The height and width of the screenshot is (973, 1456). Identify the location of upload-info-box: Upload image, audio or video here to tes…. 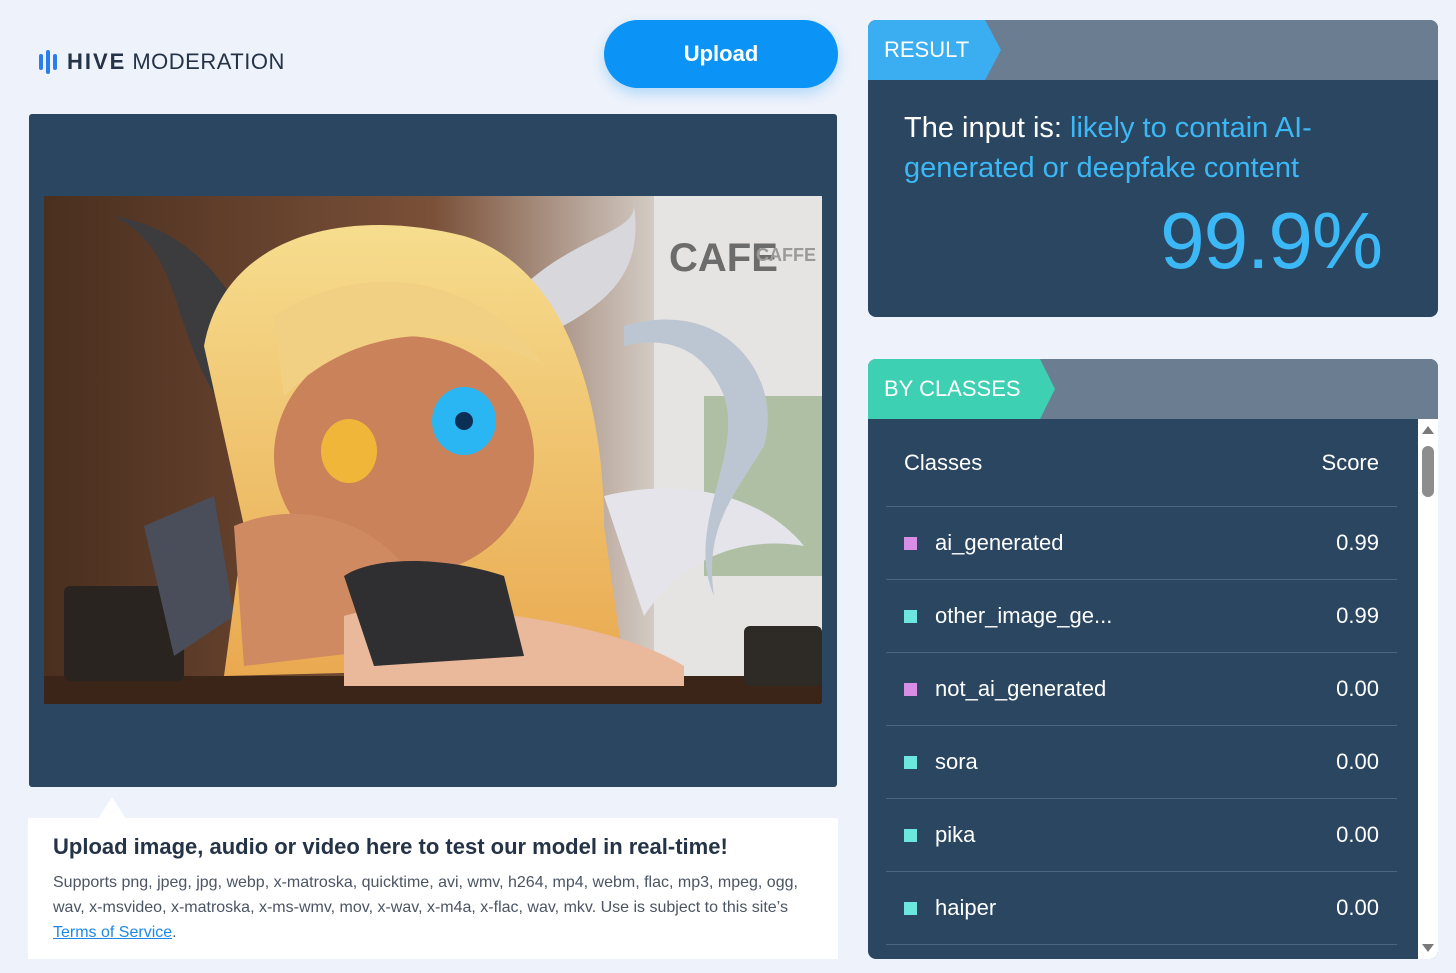
(433, 888).